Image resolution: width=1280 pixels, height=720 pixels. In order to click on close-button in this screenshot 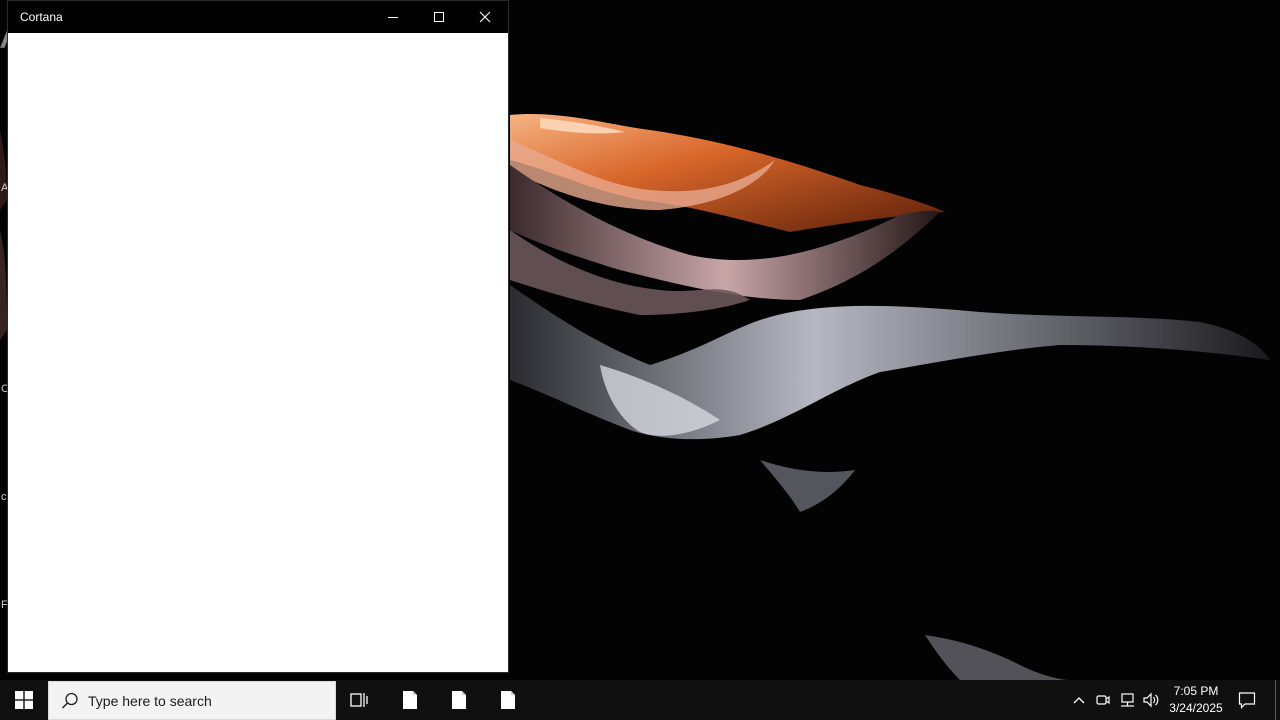, I will do `click(485, 17)`.